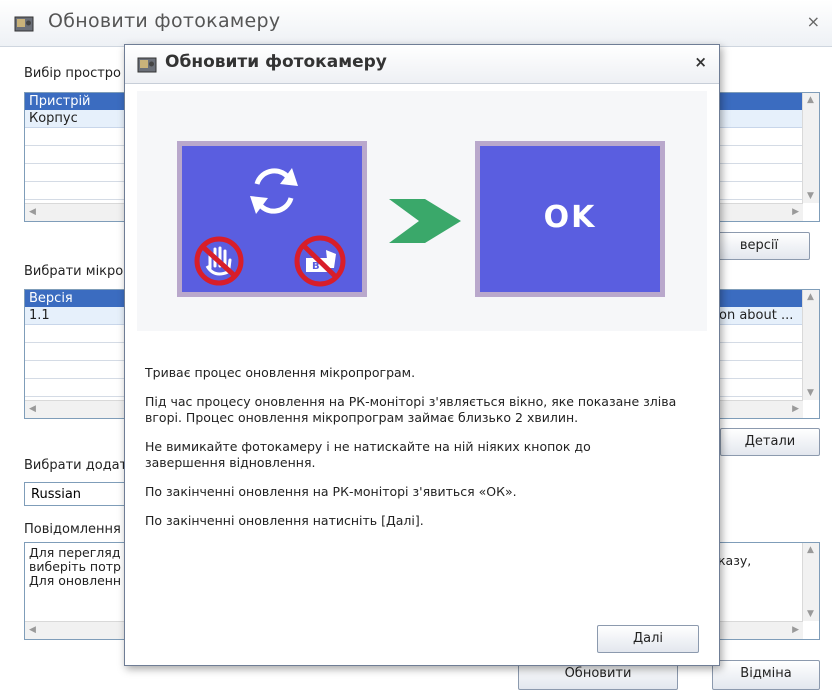  Describe the element at coordinates (770, 442) in the screenshot. I see `details-button: Детали` at that location.